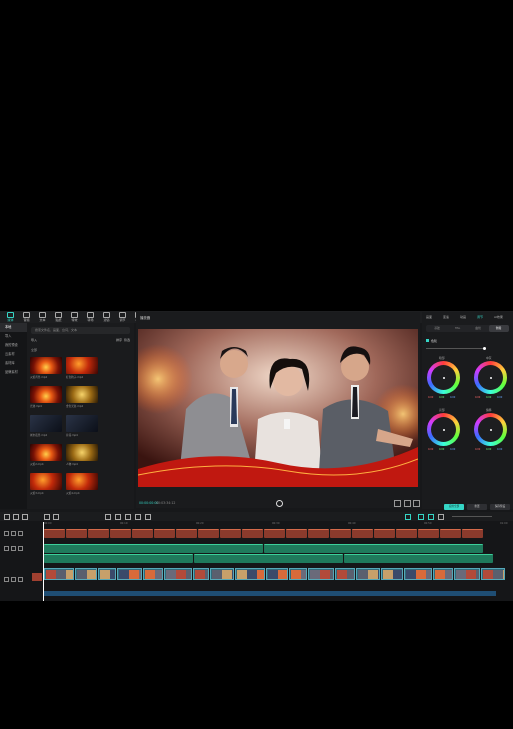  What do you see at coordinates (16, 517) in the screenshot?
I see `undo-icon` at bounding box center [16, 517].